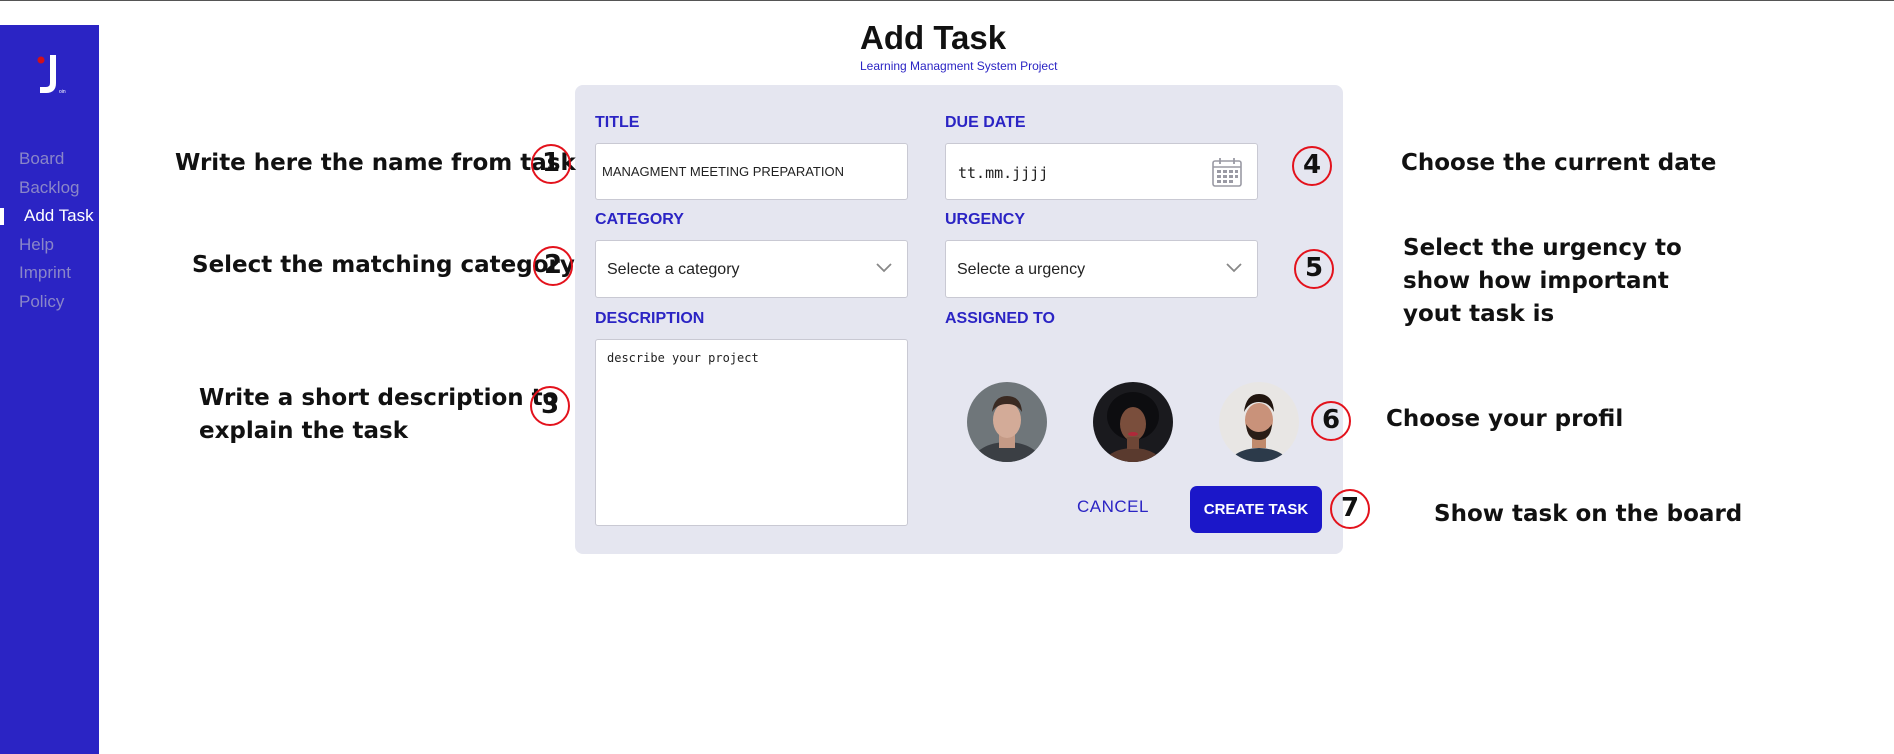  I want to click on assigned-to-label: ASSIGNED TO, so click(1000, 318).